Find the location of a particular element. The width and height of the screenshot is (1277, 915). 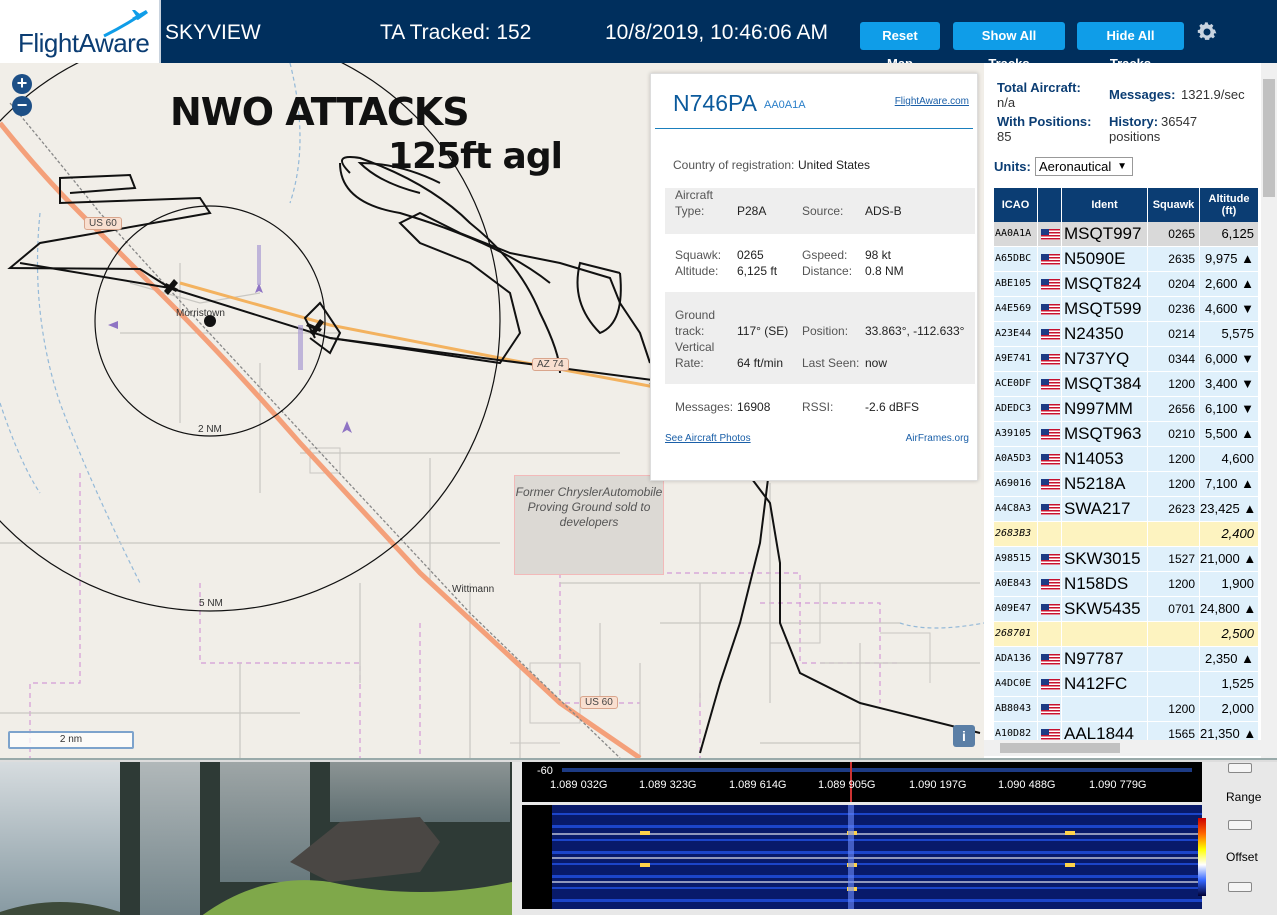

col-header-flag is located at coordinates (1050, 205).